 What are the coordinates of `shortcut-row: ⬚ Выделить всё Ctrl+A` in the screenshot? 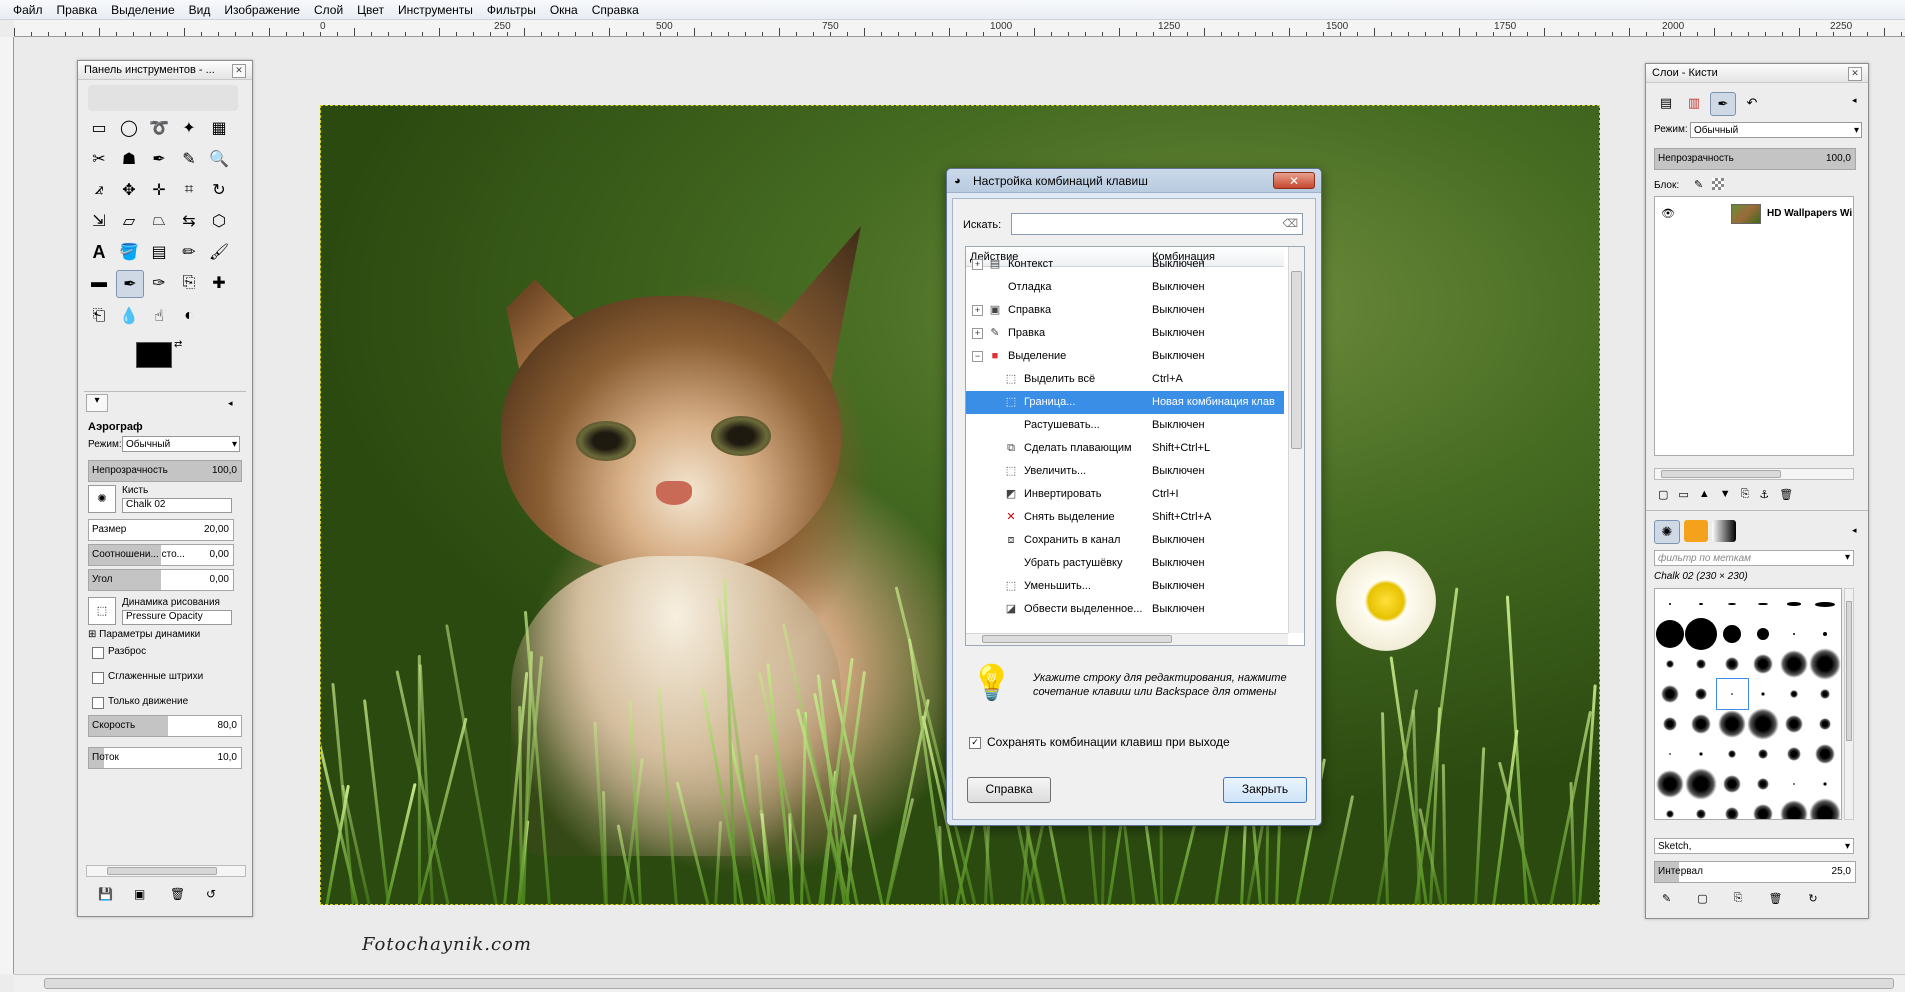 It's located at (1125, 379).